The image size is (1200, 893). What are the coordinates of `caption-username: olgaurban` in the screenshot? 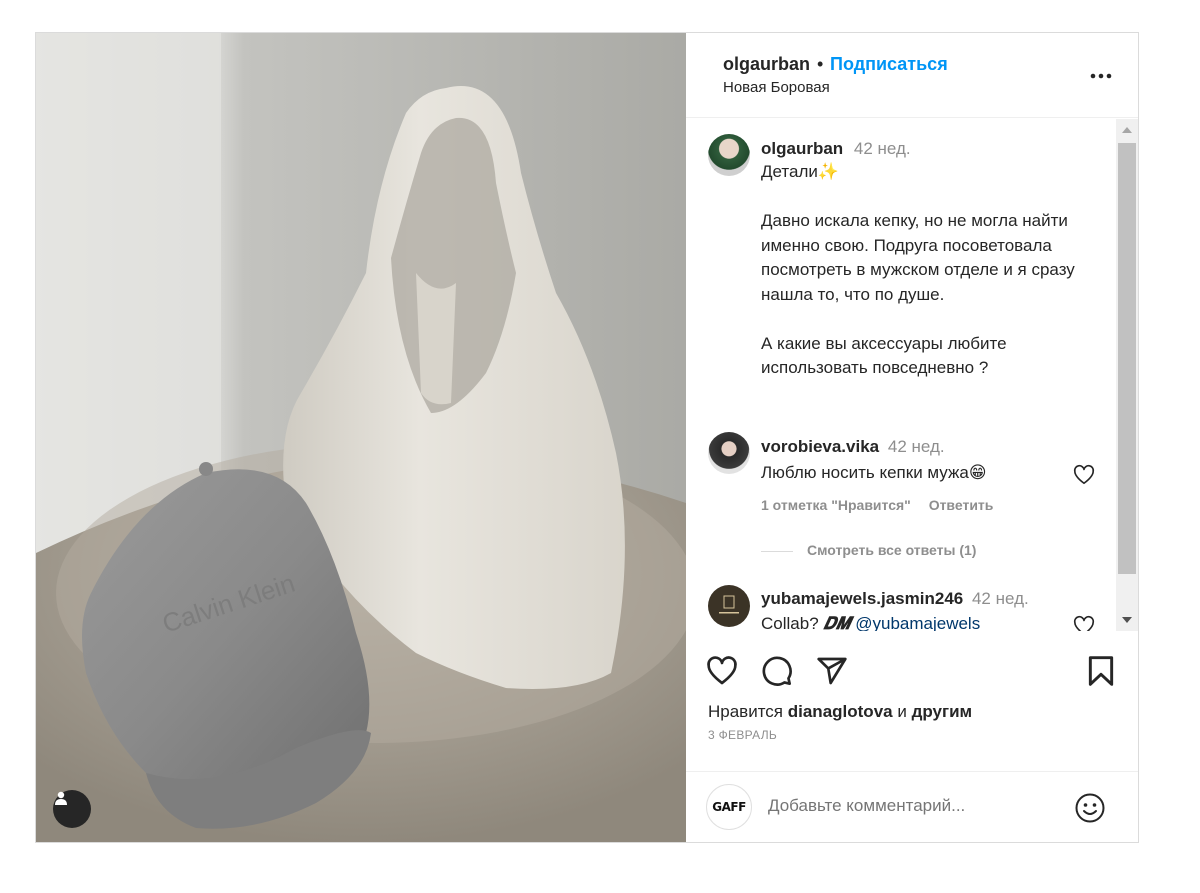 It's located at (802, 148).